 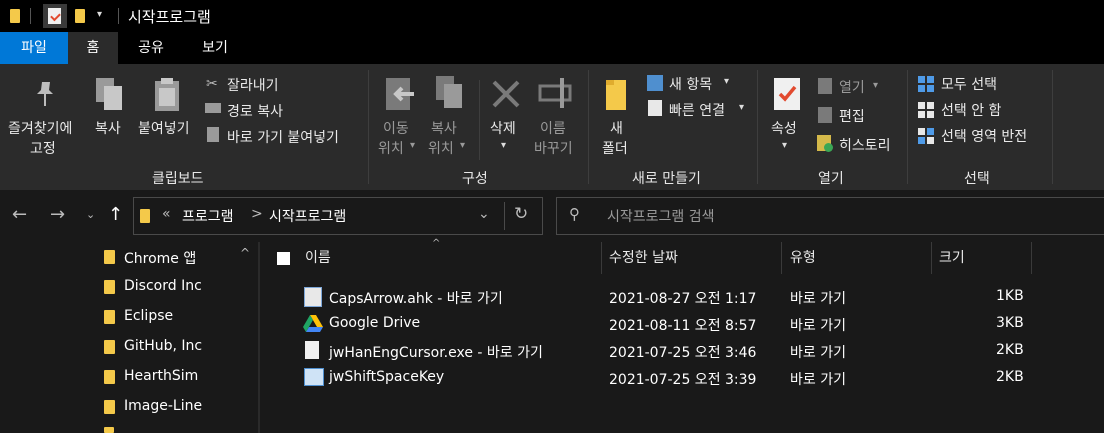 What do you see at coordinates (115, 214) in the screenshot?
I see `up-arrow-icon: ↑` at bounding box center [115, 214].